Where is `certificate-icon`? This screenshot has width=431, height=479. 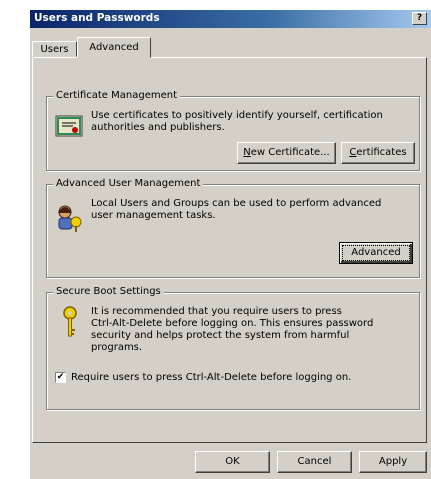
certificate-icon is located at coordinates (69, 126).